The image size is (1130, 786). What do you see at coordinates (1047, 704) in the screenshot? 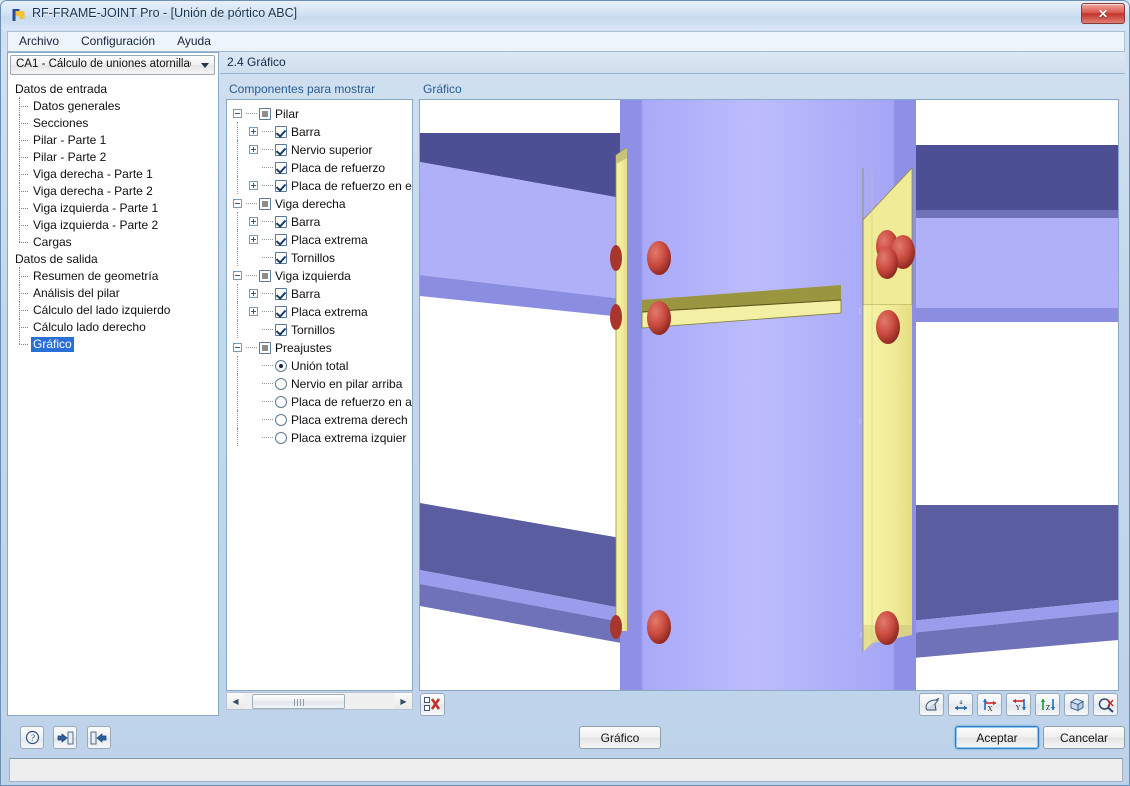
I see `view-z-icon: Z` at bounding box center [1047, 704].